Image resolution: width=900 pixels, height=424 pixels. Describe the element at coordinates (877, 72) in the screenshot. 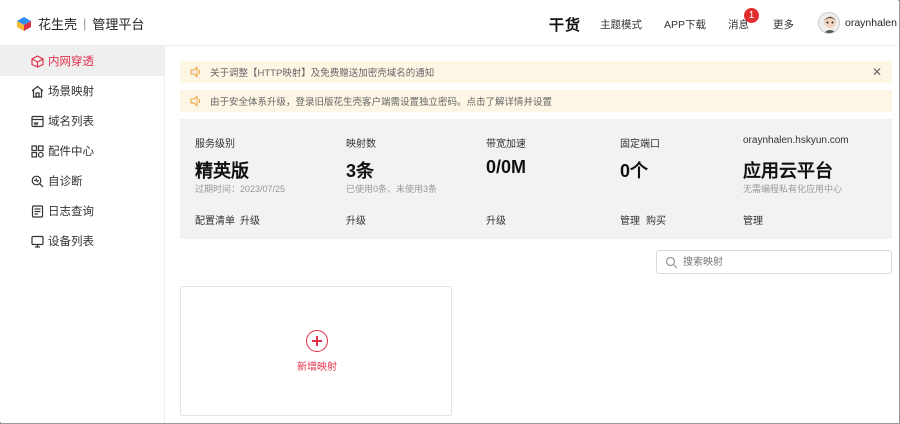

I see `close-icon: ✕` at that location.